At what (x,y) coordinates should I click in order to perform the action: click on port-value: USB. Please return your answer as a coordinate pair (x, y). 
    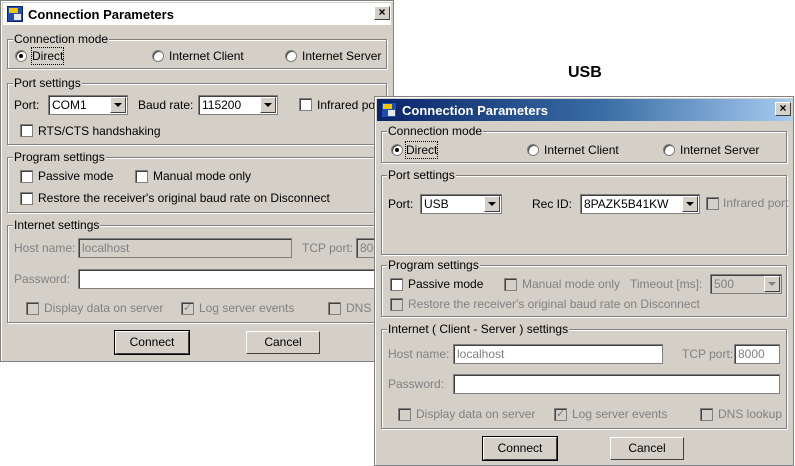
    Looking at the image, I should click on (436, 204).